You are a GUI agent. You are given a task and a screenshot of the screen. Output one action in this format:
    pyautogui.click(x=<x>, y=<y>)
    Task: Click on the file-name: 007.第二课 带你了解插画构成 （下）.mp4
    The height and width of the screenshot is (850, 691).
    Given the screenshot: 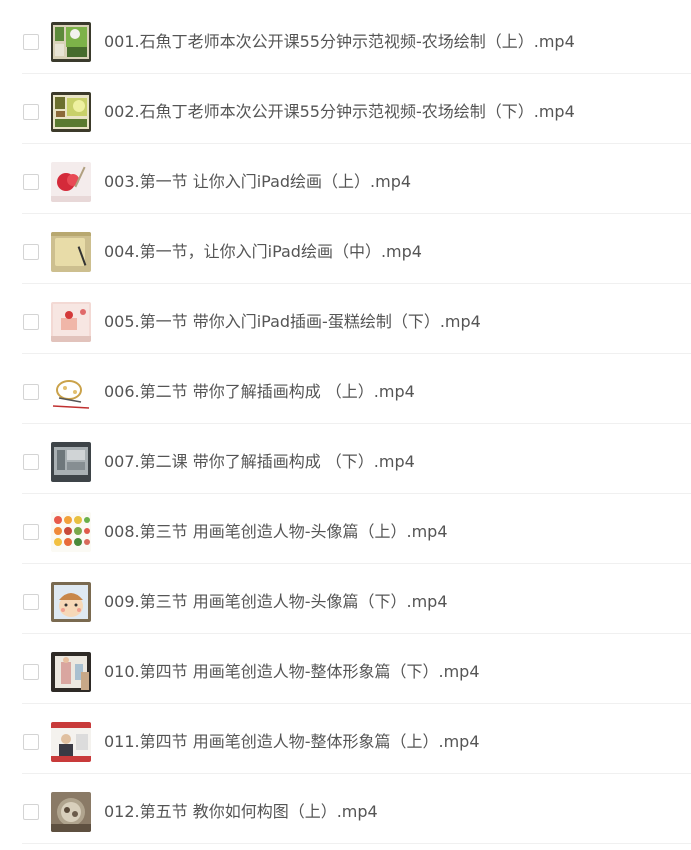 What is the action you would take?
    pyautogui.click(x=259, y=462)
    